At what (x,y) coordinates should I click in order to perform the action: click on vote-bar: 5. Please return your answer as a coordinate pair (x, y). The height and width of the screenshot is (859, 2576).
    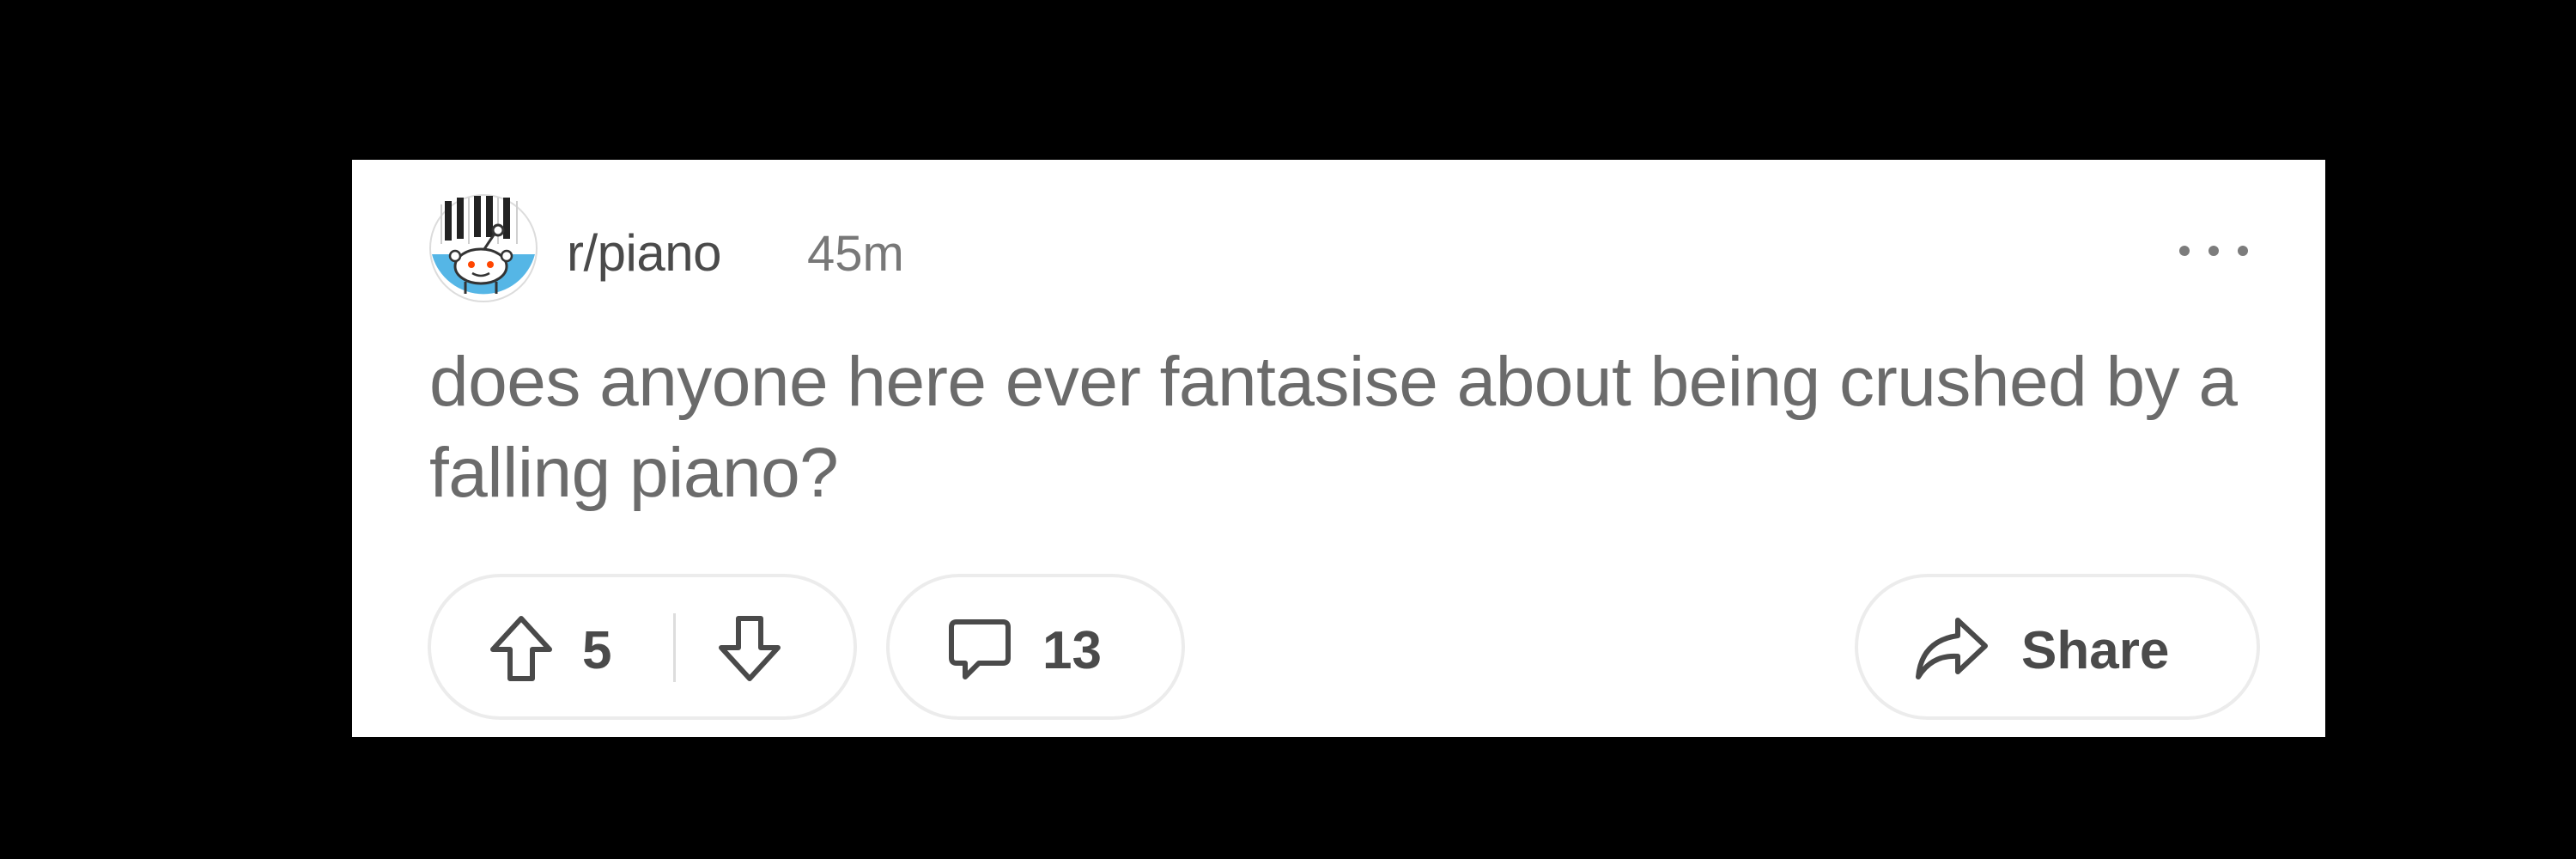
    Looking at the image, I should click on (642, 647).